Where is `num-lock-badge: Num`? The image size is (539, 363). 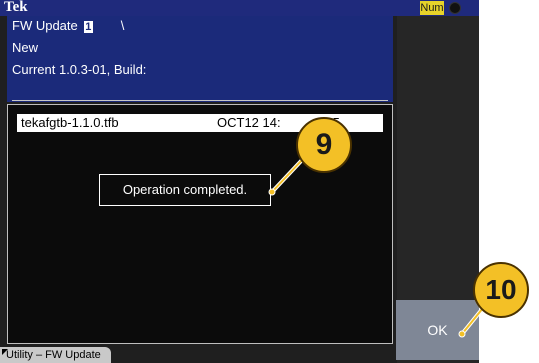 num-lock-badge: Num is located at coordinates (432, 8).